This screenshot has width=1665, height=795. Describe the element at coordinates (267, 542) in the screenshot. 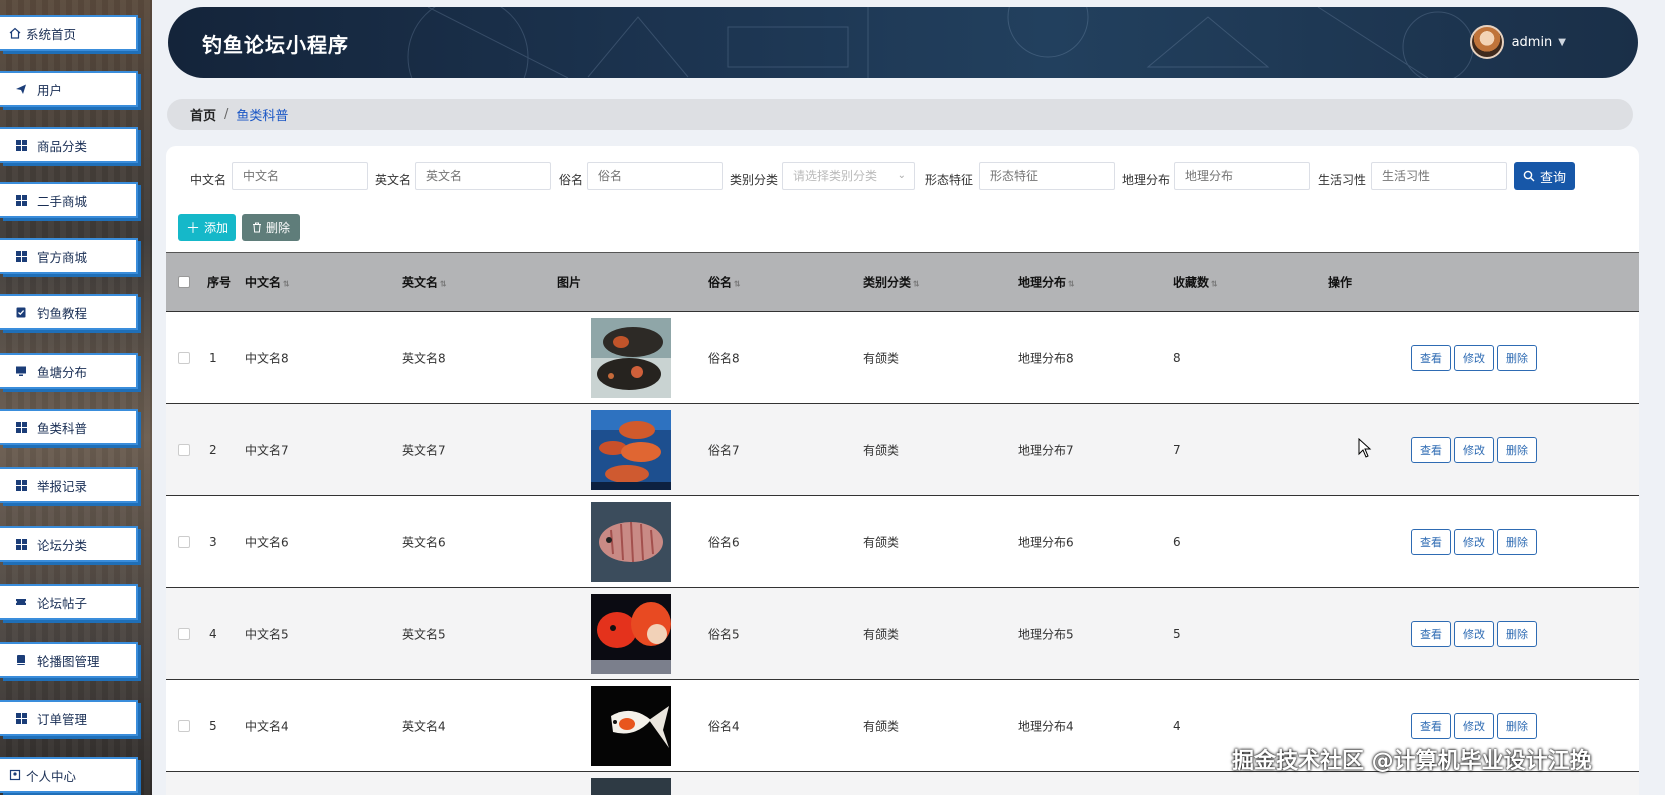

I see `cell-cn-name: 中文名6` at that location.